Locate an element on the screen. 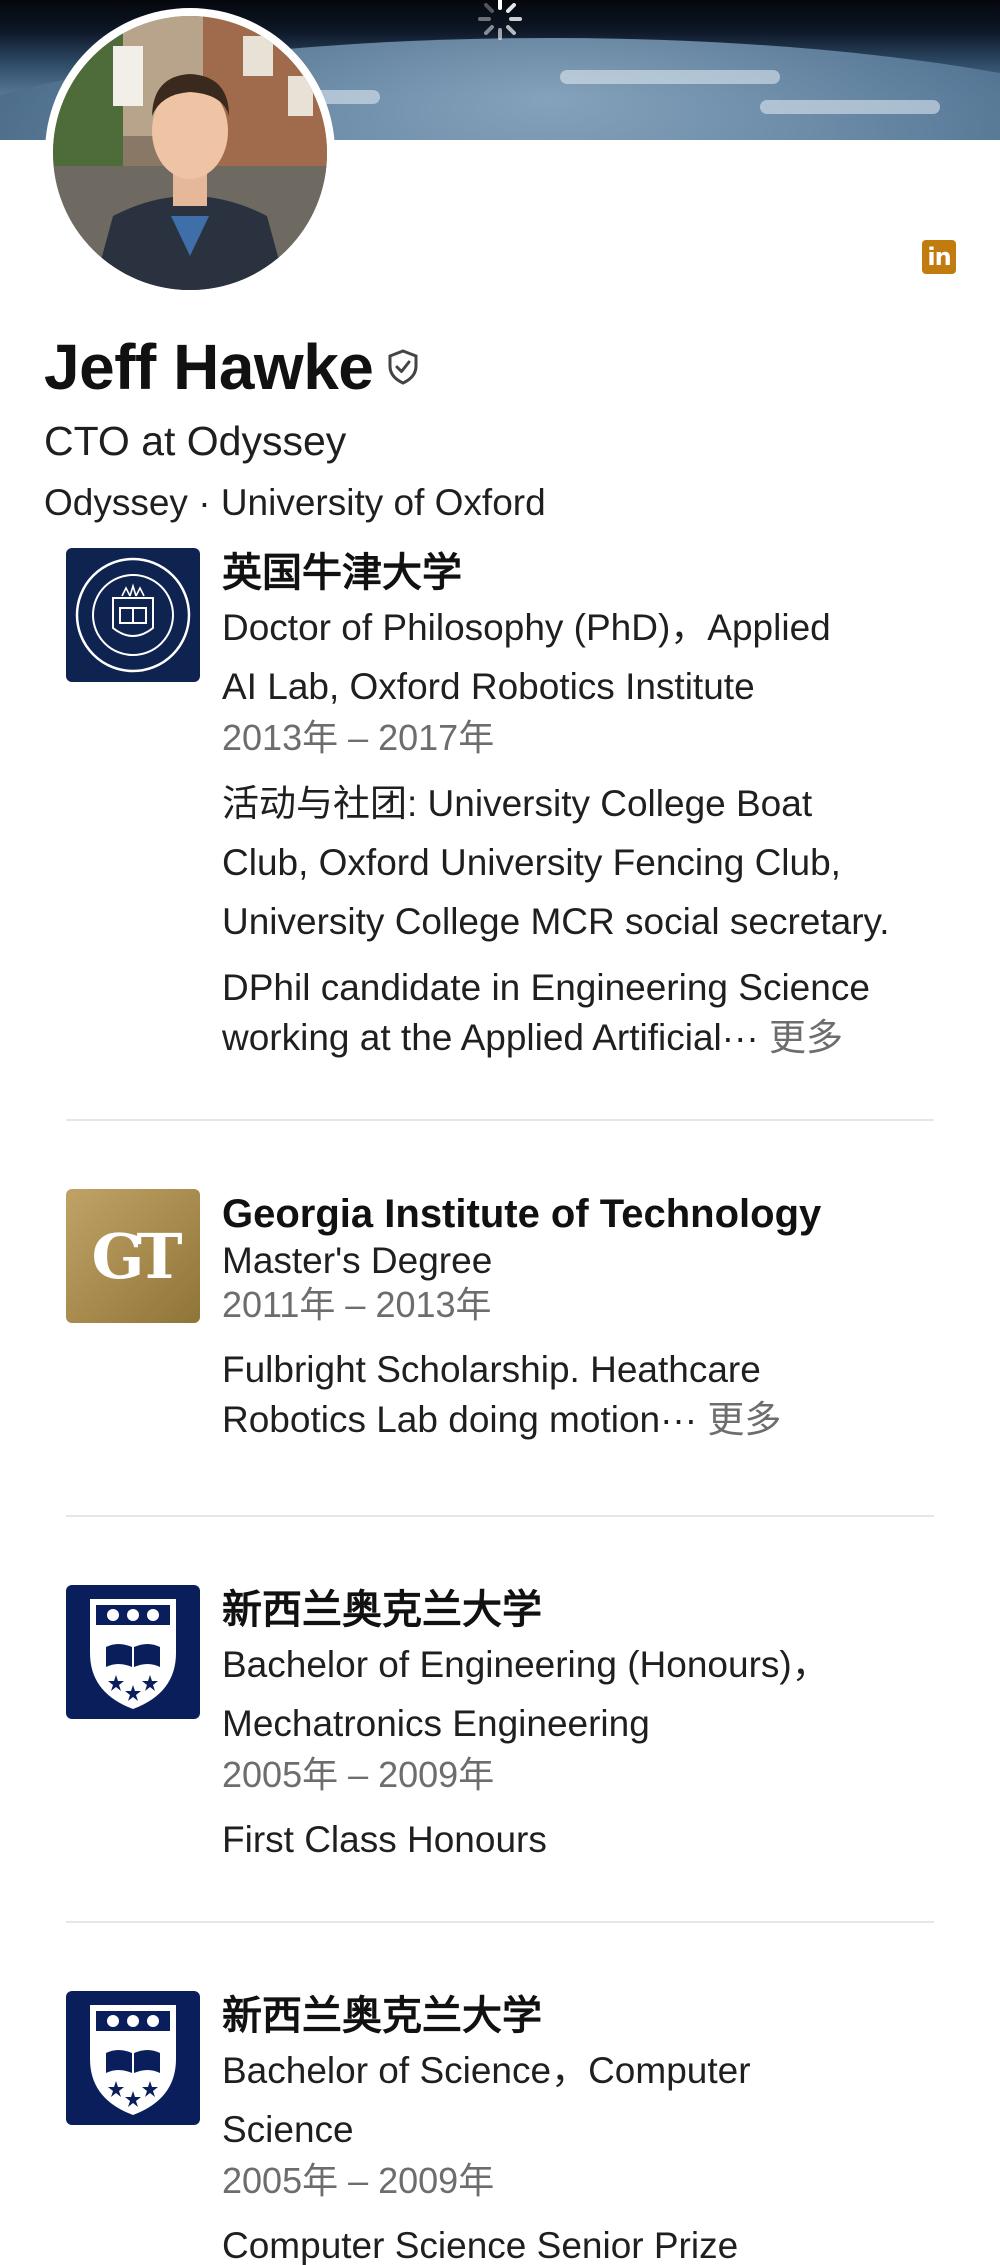 Image resolution: width=1000 pixels, height=2265 pixels. school-name: Georgia Institute of Technology is located at coordinates (582, 1214).